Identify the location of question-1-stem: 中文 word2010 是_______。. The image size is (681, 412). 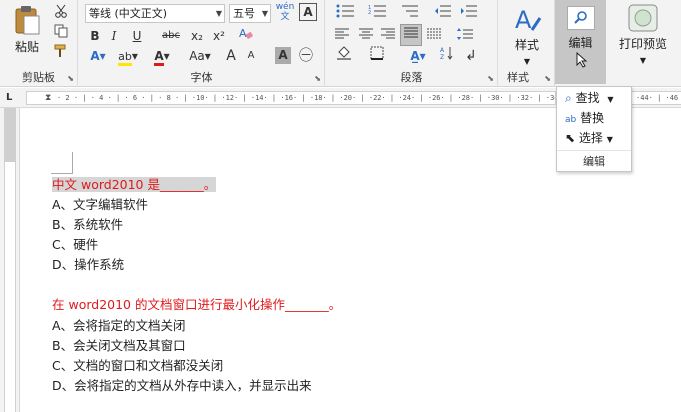
(134, 185).